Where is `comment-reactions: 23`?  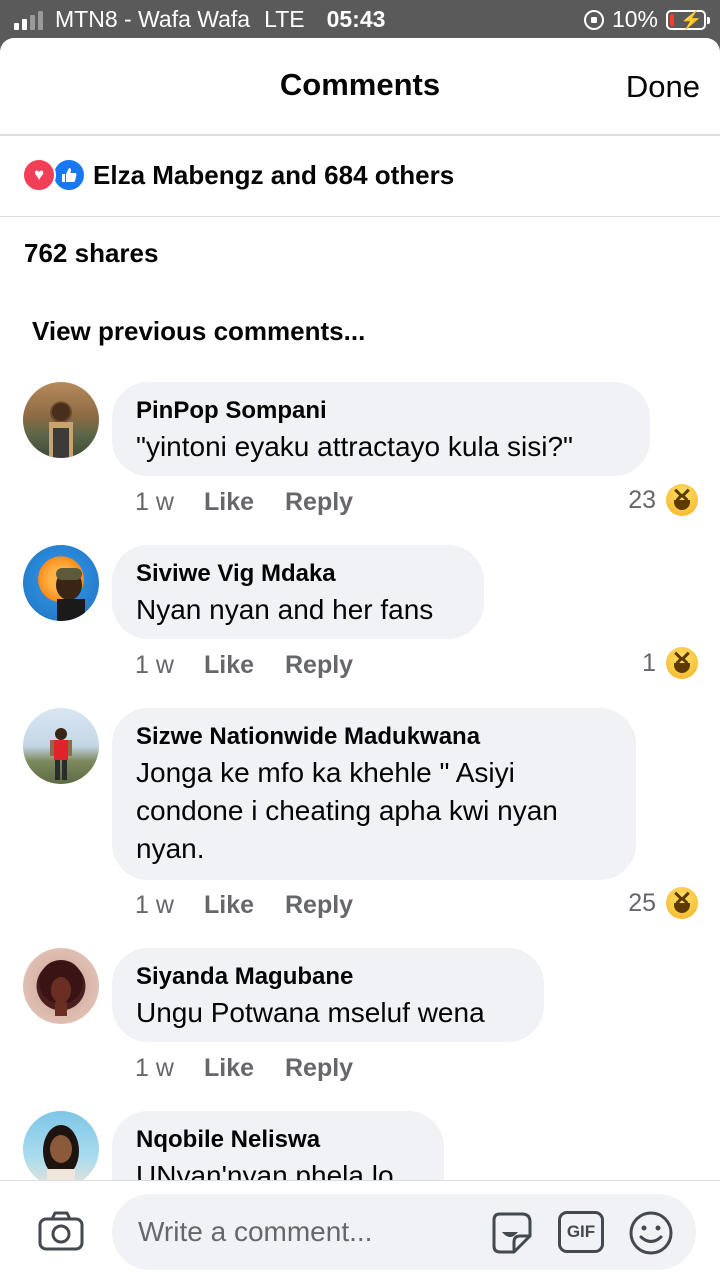
comment-reactions: 23 is located at coordinates (663, 500).